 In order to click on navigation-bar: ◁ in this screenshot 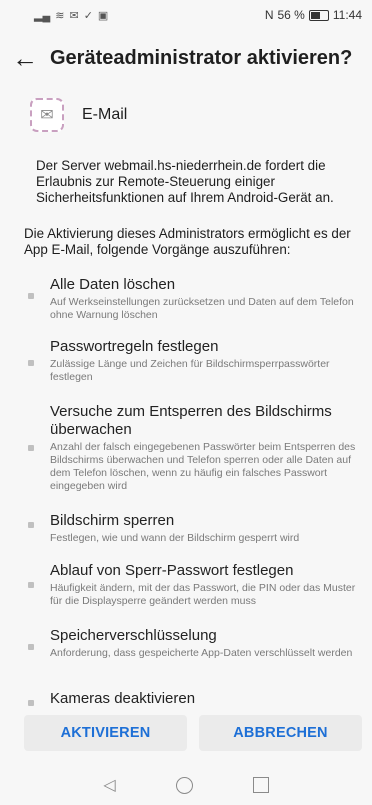, I will do `click(186, 785)`.